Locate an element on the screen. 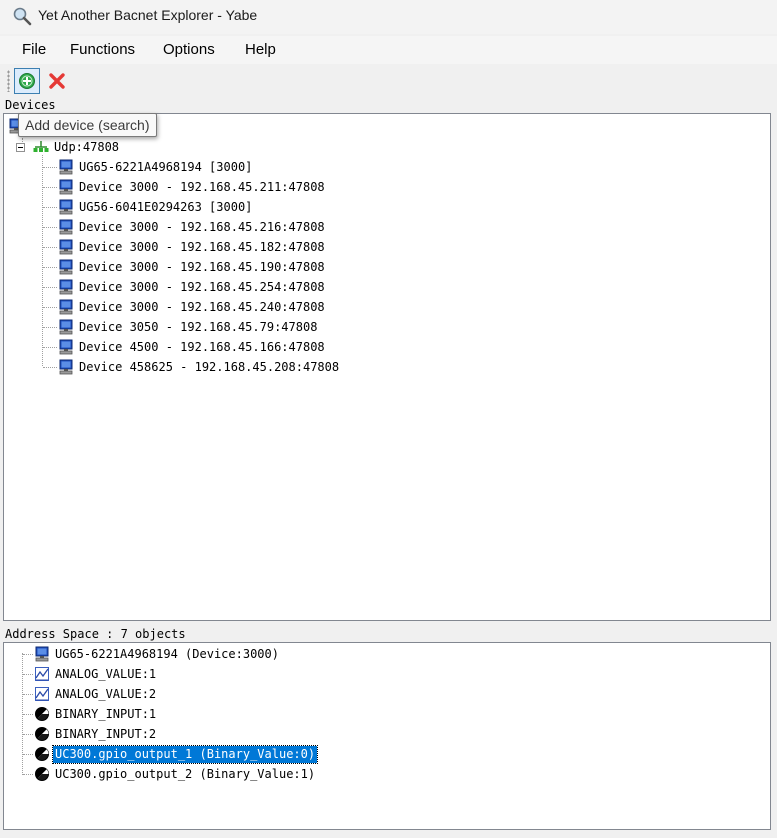 The width and height of the screenshot is (777, 838). add-device-icon is located at coordinates (27, 81).